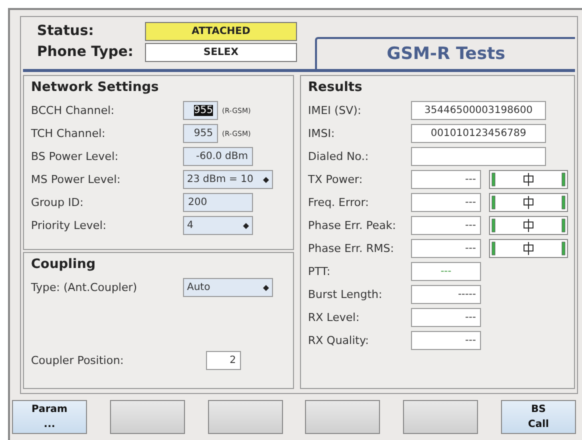  I want to click on field-label: Burst Length:, so click(346, 294).